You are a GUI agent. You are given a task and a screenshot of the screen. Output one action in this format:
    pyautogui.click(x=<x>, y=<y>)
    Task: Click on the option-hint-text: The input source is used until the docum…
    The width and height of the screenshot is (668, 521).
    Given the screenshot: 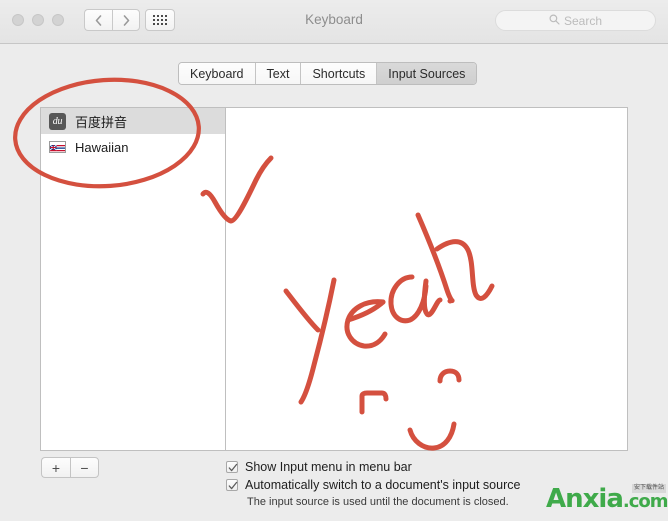 What is the action you would take?
    pyautogui.click(x=378, y=502)
    